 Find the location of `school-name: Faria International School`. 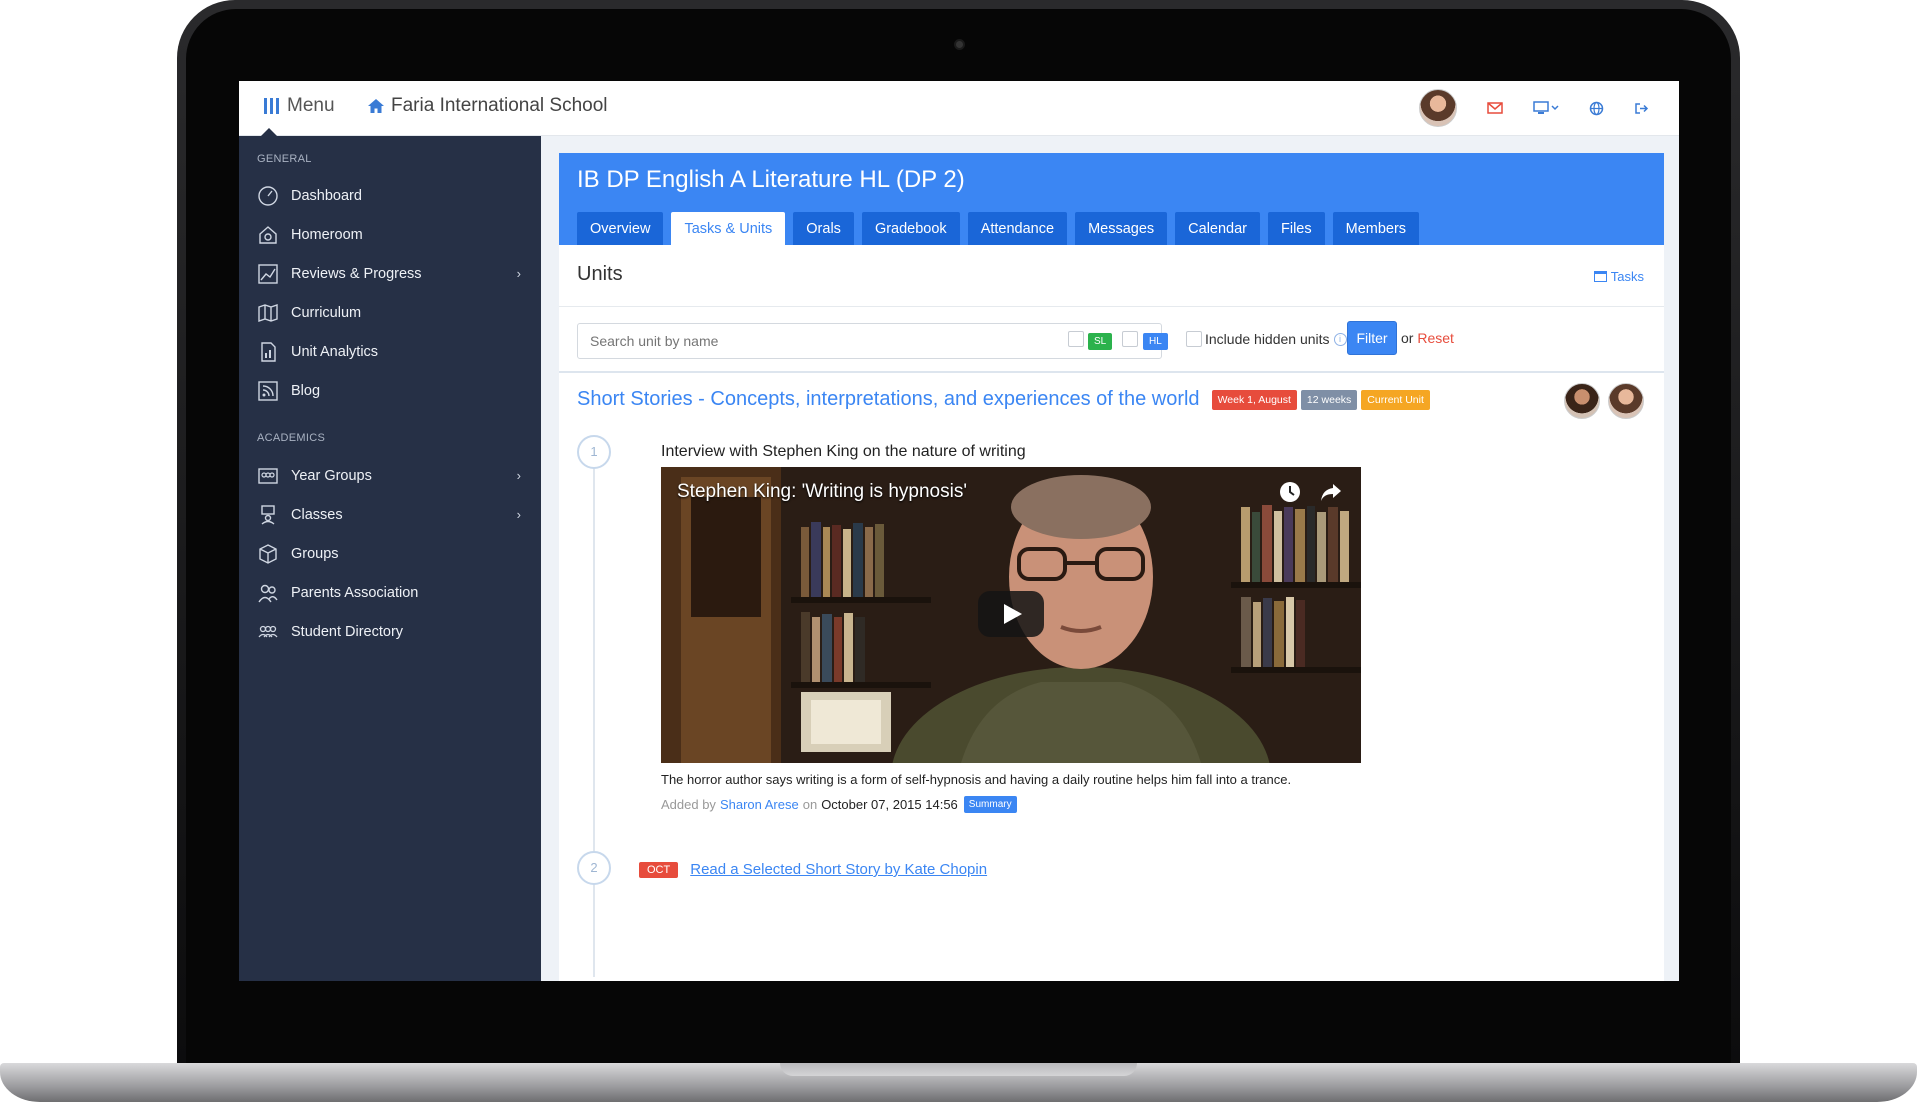

school-name: Faria International School is located at coordinates (499, 105).